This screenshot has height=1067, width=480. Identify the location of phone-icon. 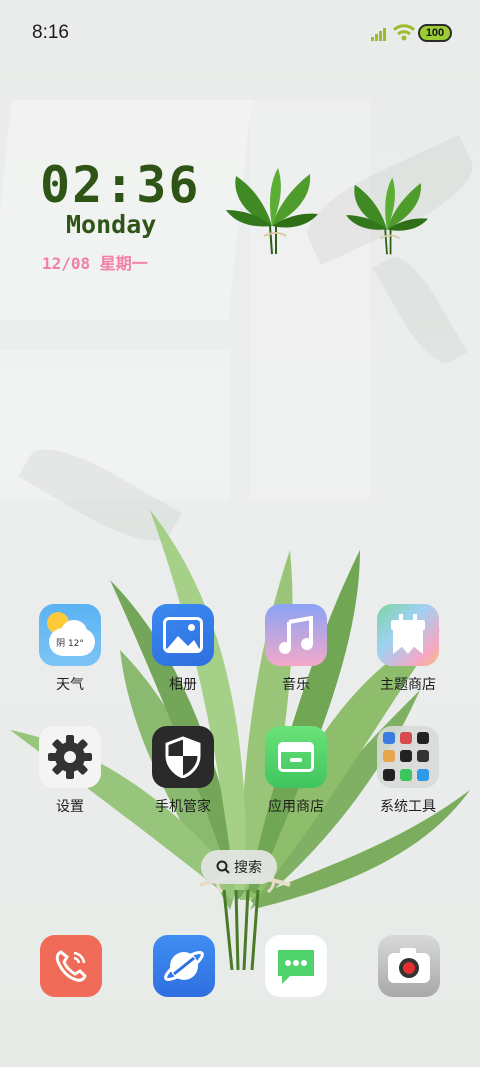
(71, 966).